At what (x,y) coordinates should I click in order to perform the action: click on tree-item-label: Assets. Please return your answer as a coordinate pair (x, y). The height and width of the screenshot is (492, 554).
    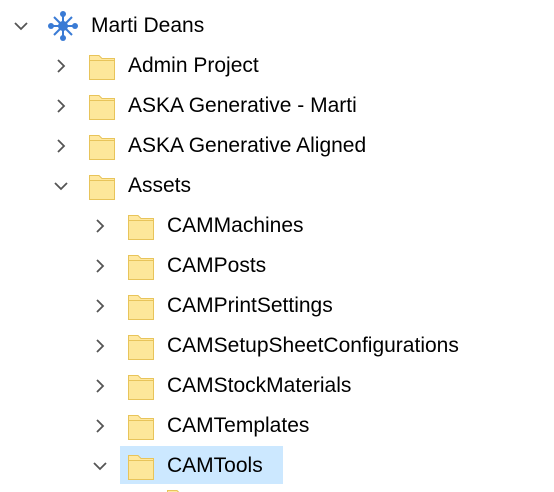
    Looking at the image, I should click on (160, 185).